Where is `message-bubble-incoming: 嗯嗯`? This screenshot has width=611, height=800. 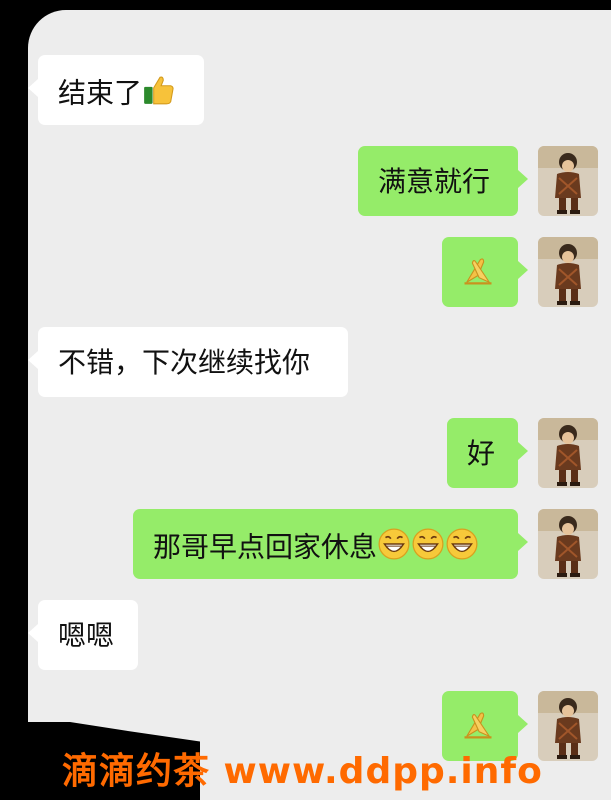 message-bubble-incoming: 嗯嗯 is located at coordinates (83, 635).